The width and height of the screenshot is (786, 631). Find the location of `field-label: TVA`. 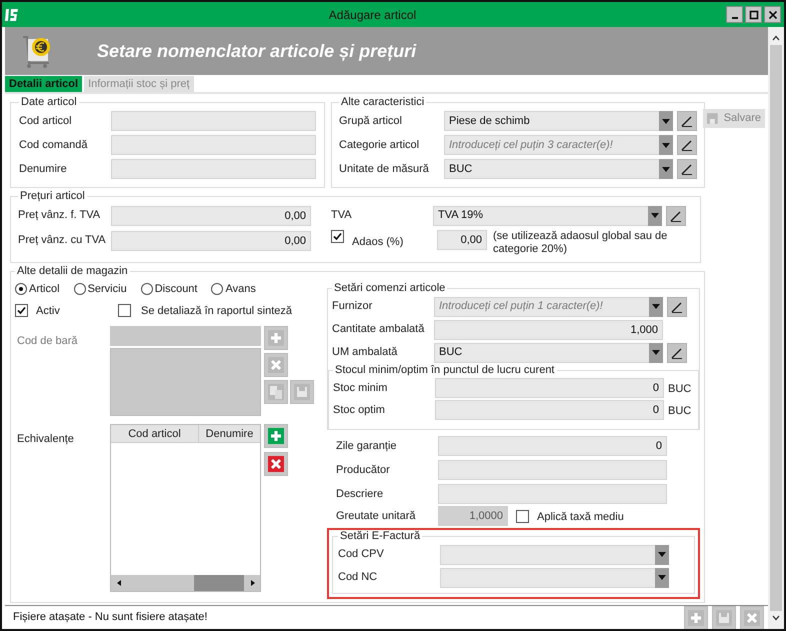

field-label: TVA is located at coordinates (342, 216).